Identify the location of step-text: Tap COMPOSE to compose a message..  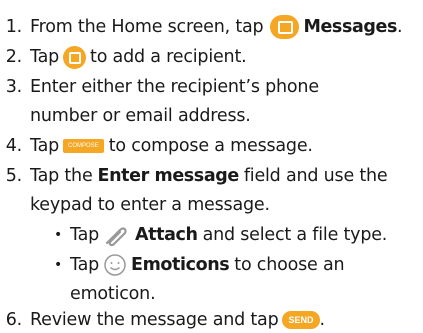
(171, 146).